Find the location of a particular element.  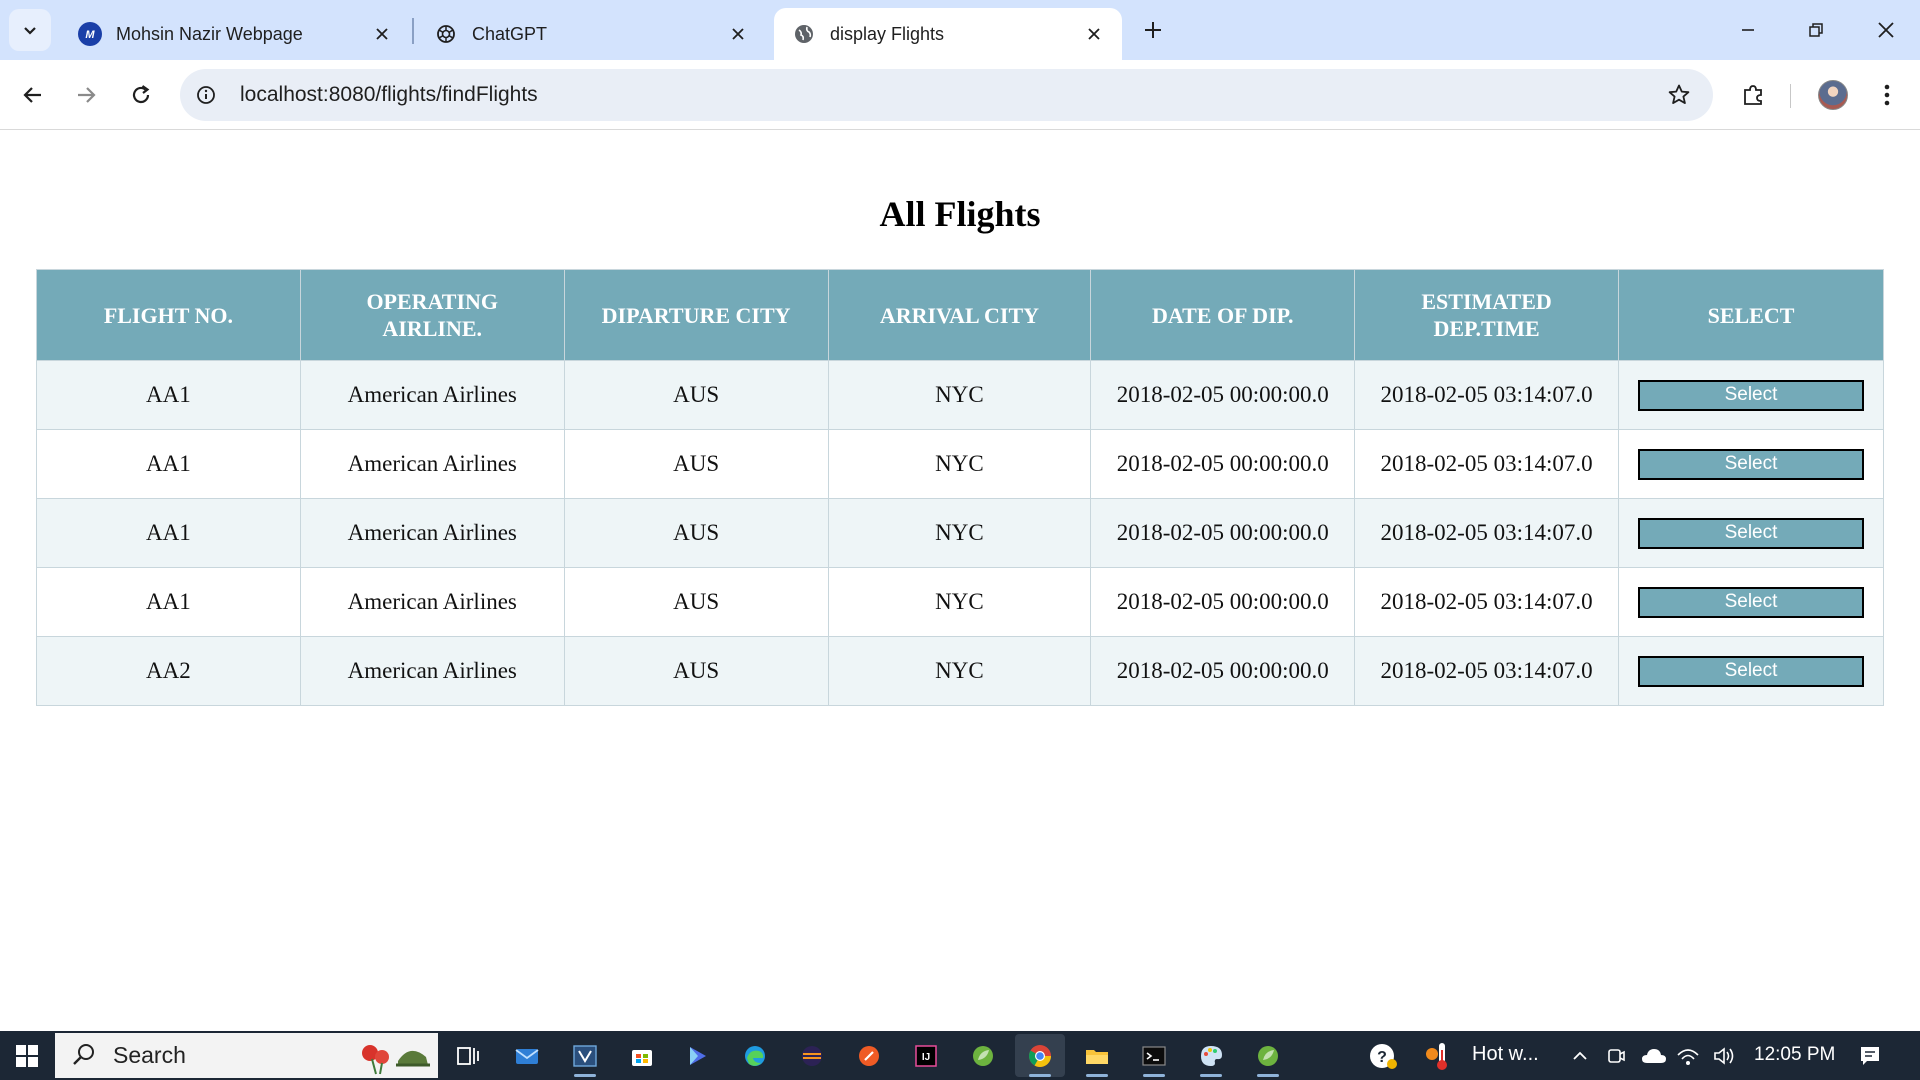

forward-button is located at coordinates (86, 95).